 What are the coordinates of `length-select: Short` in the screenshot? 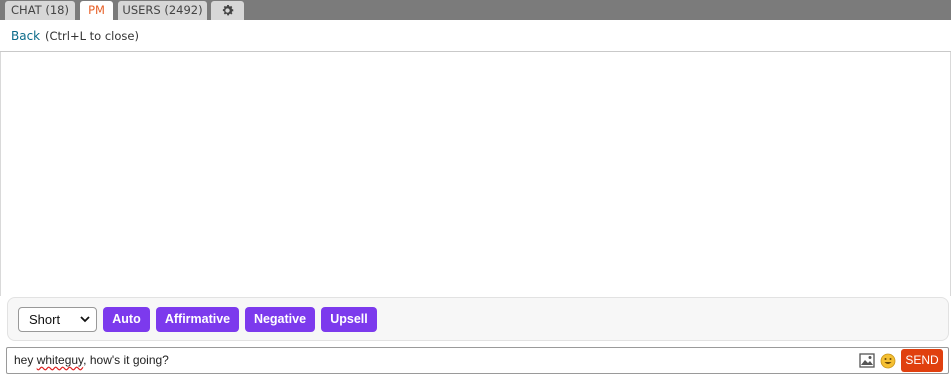 It's located at (57, 319).